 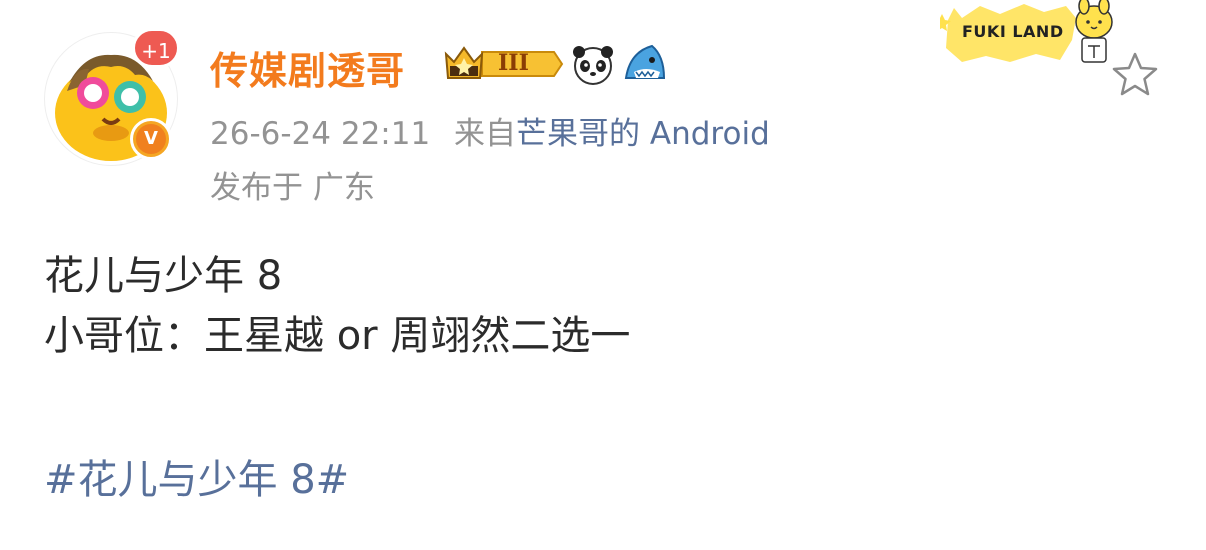 I want to click on fuki-land-decoration: FUKI LAND, so click(x=1027, y=34).